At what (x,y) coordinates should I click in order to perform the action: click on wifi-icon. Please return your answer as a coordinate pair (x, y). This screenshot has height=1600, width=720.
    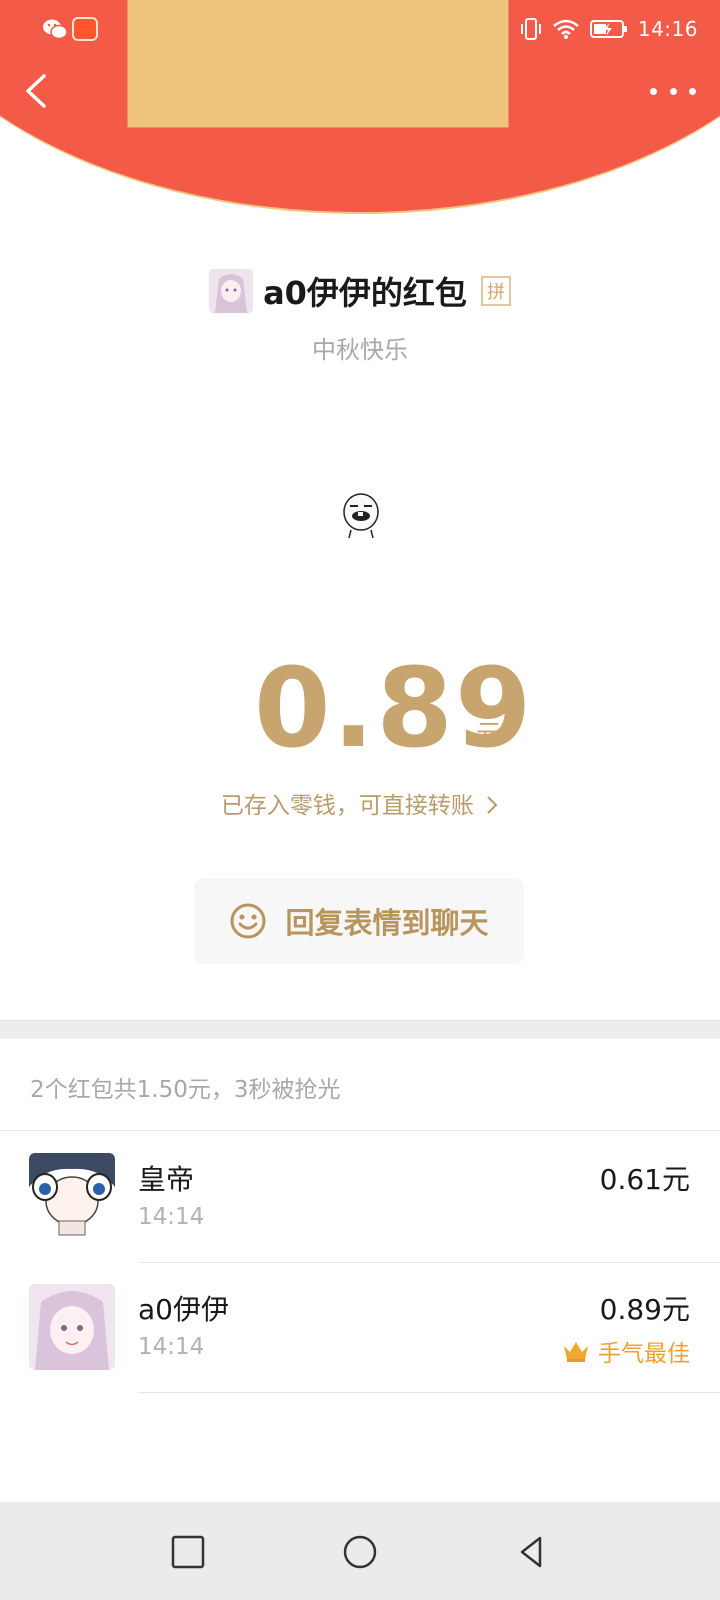
    Looking at the image, I should click on (566, 29).